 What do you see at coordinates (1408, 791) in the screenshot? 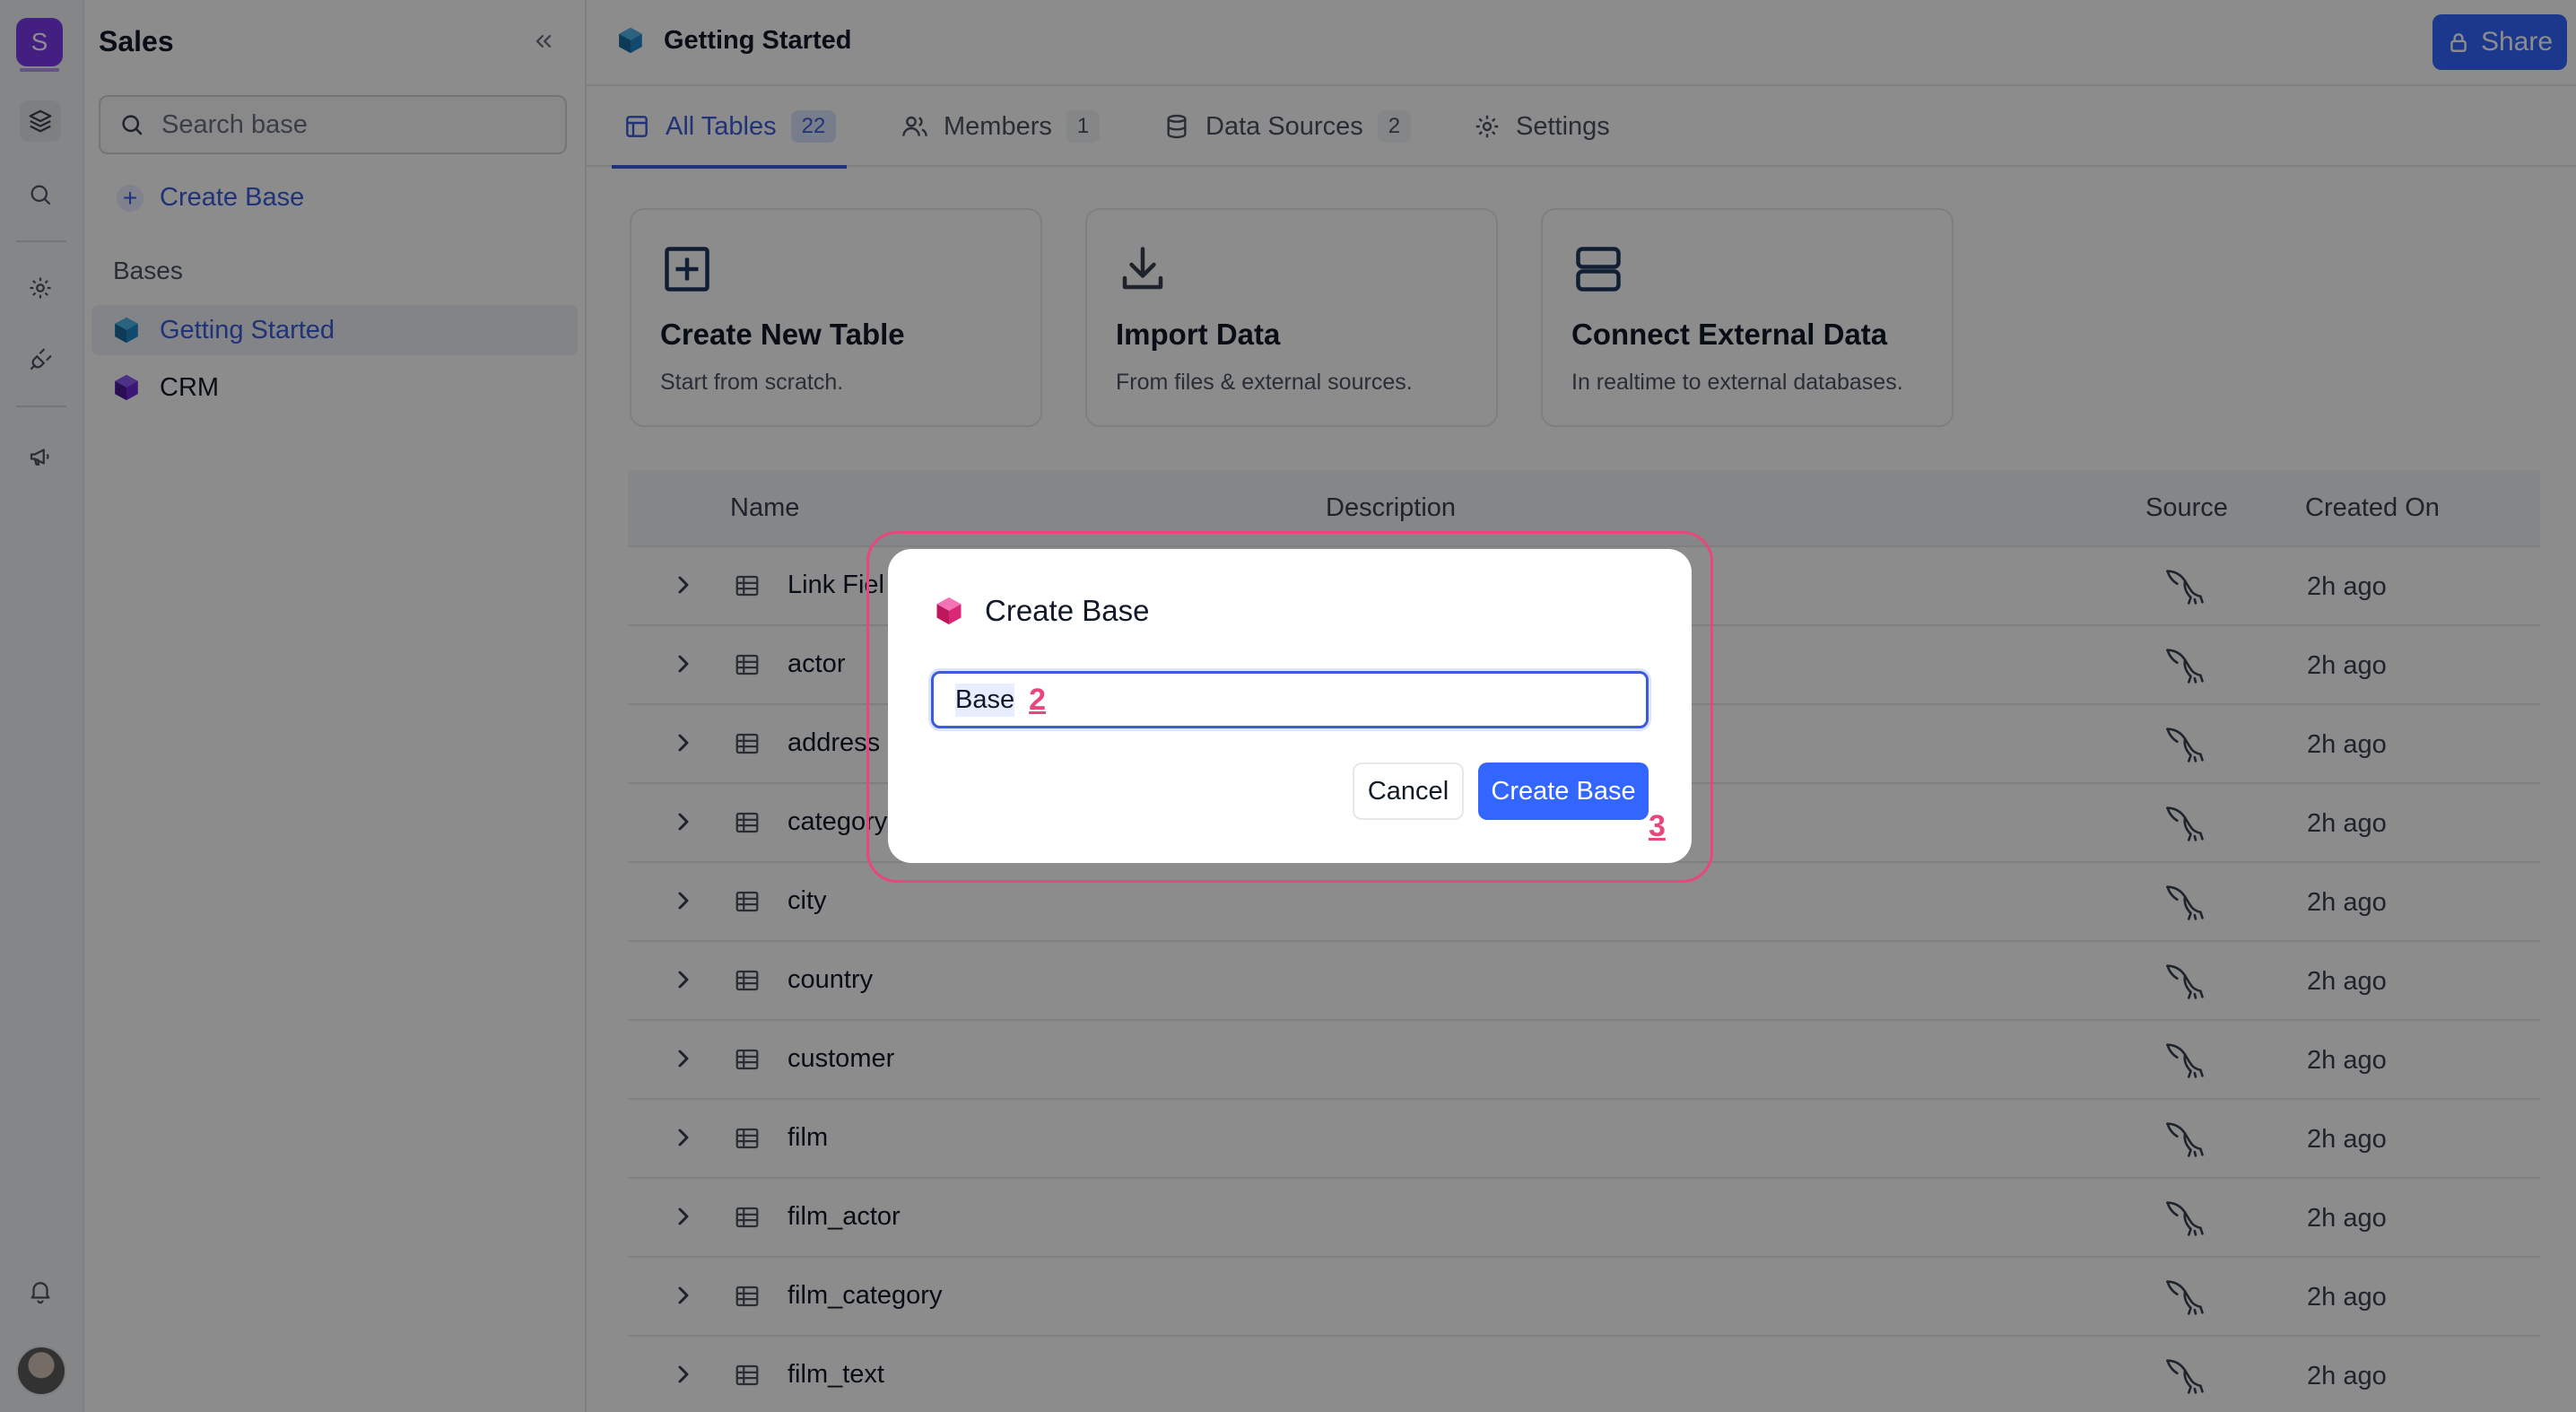
I see `cancel-button: Cancel` at bounding box center [1408, 791].